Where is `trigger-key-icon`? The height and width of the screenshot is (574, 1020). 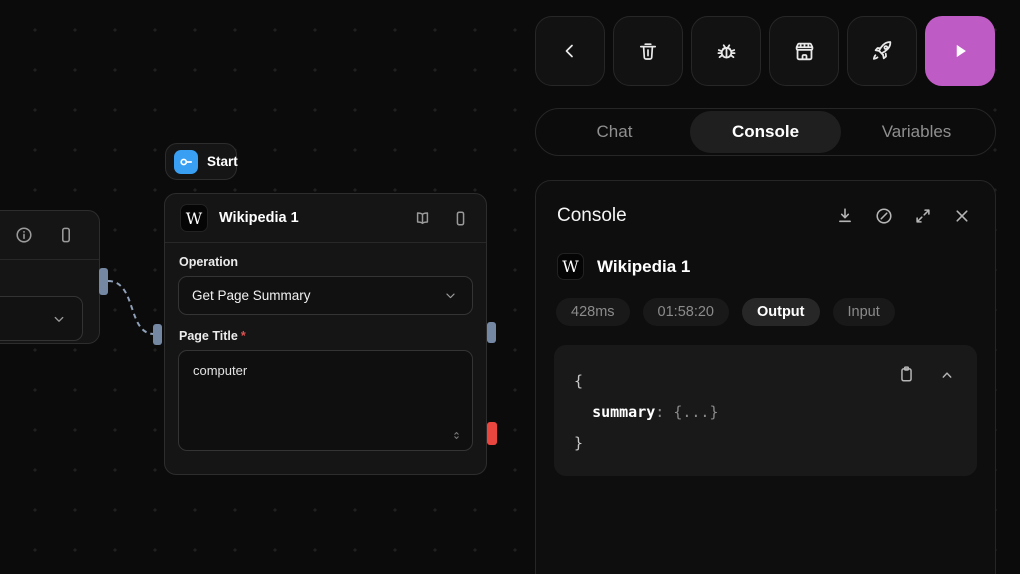
trigger-key-icon is located at coordinates (186, 161).